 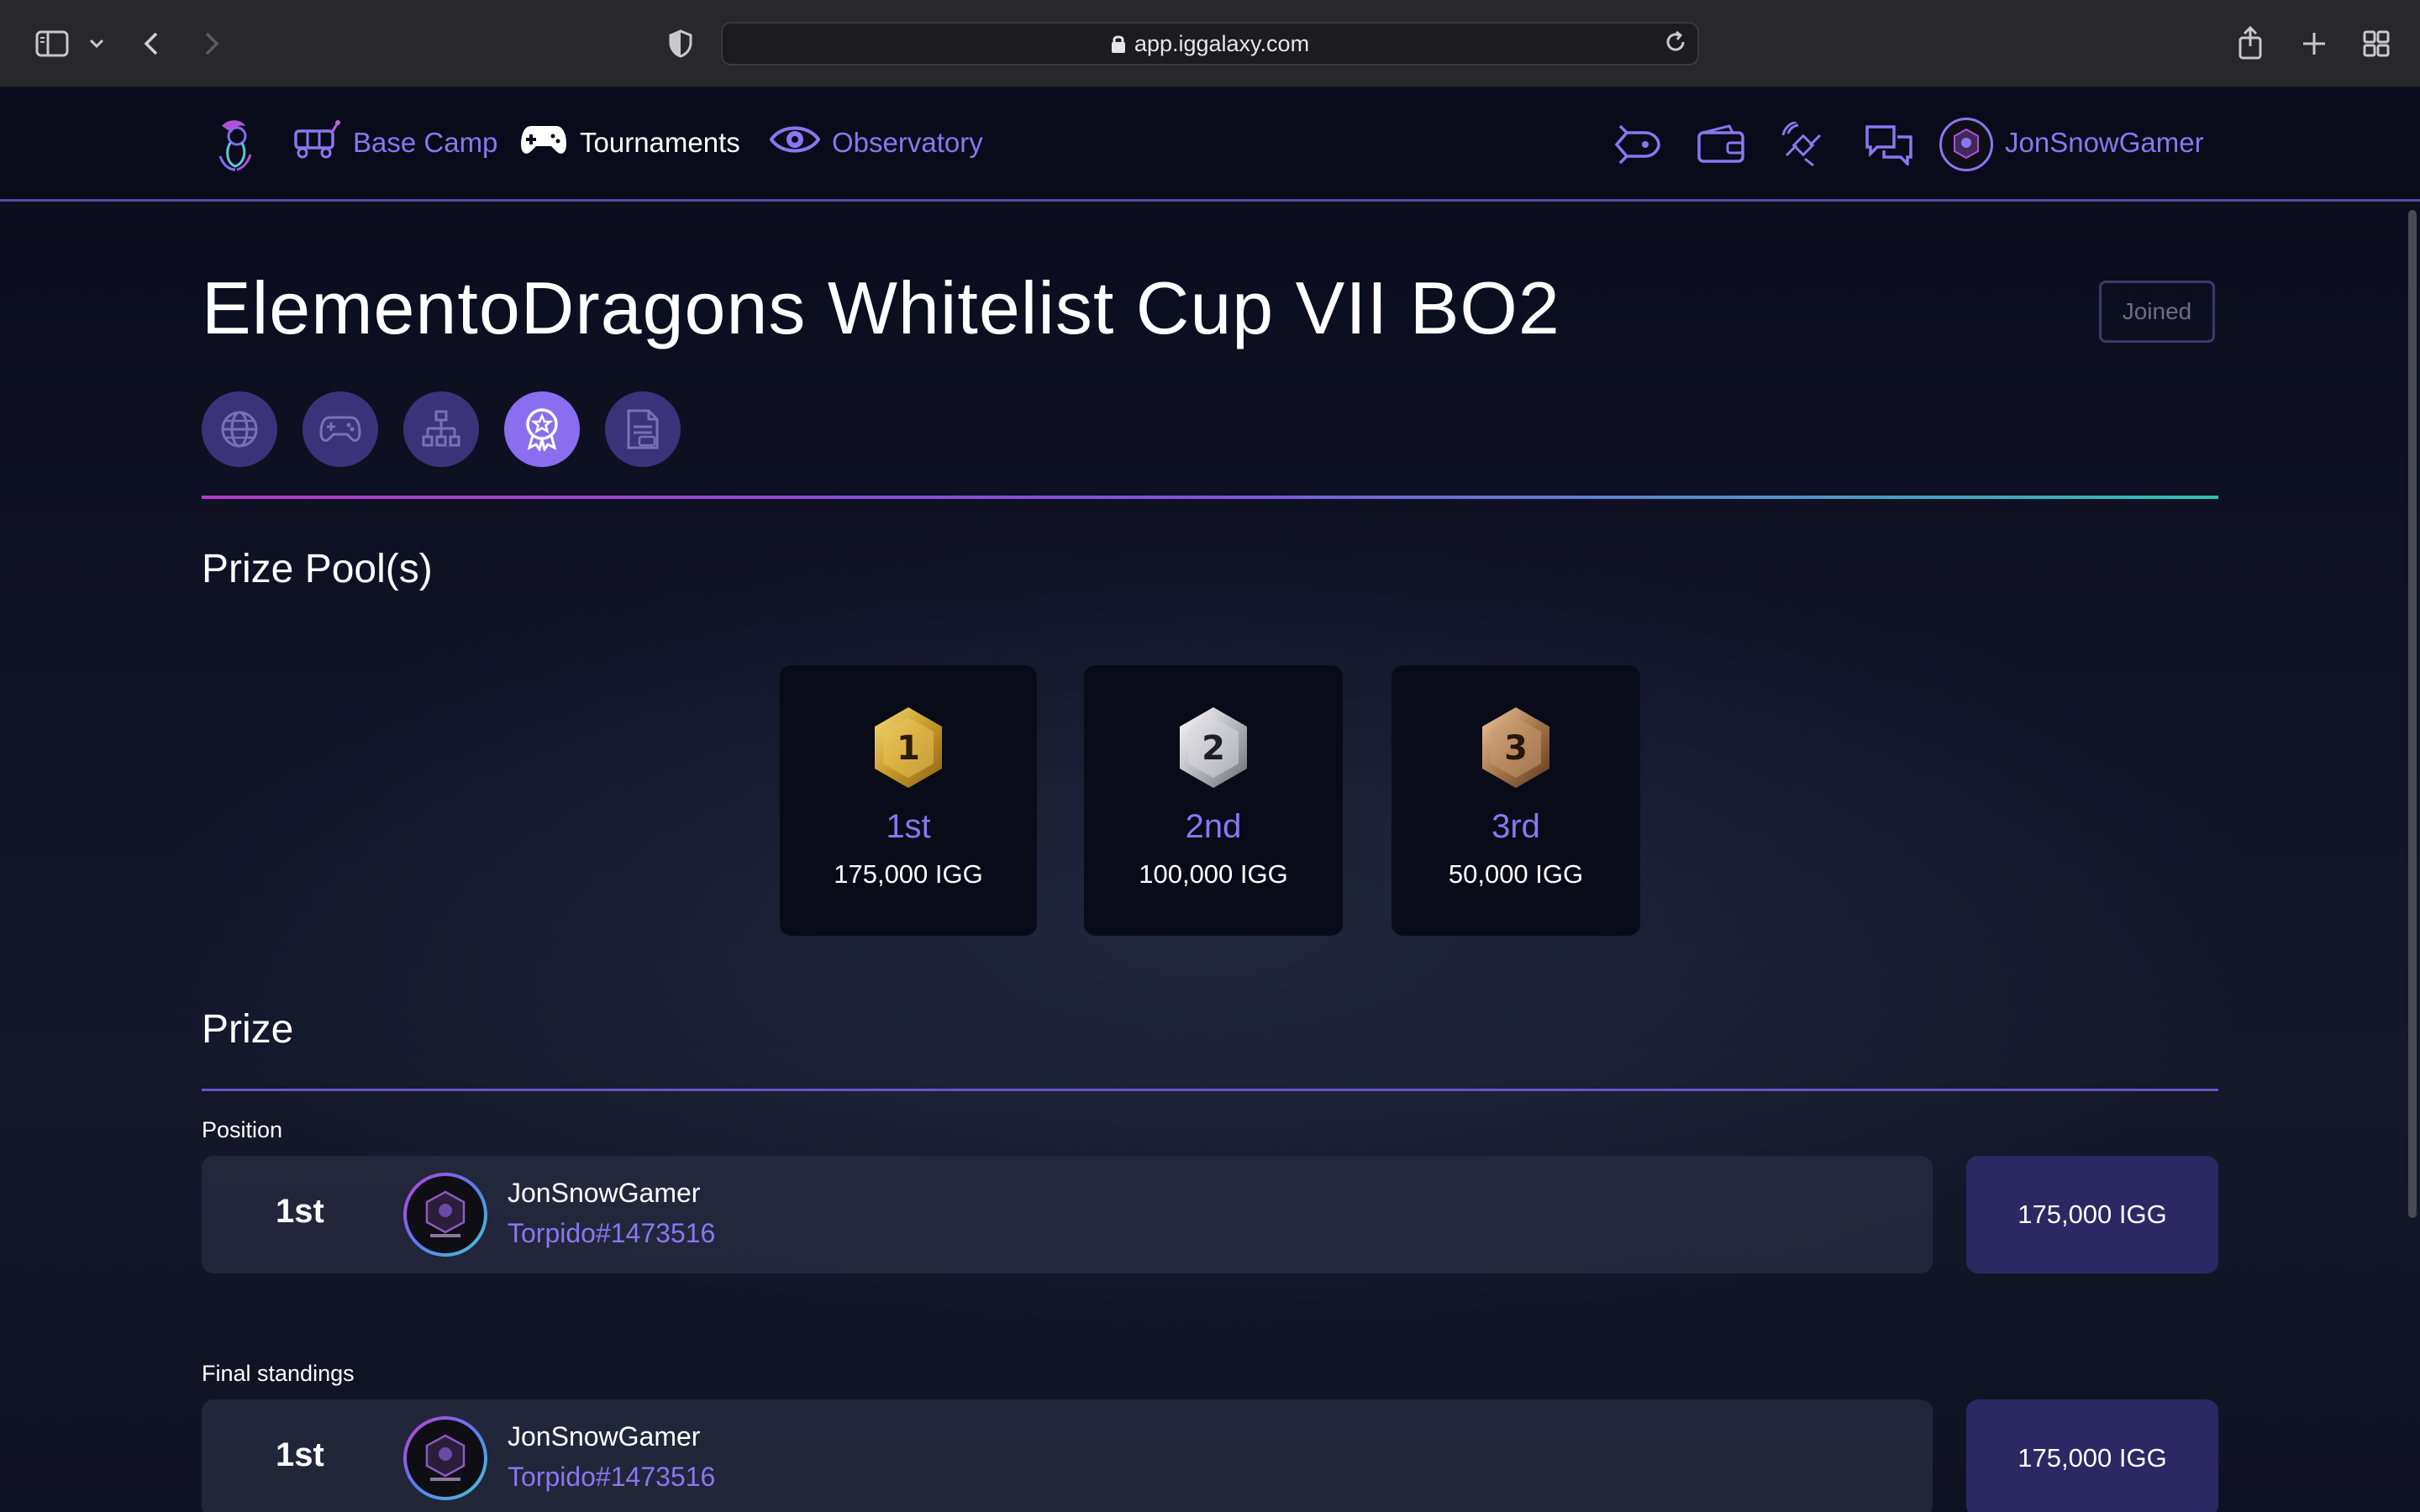 What do you see at coordinates (426, 142) in the screenshot?
I see `nav-base-camp-label: Base Camp` at bounding box center [426, 142].